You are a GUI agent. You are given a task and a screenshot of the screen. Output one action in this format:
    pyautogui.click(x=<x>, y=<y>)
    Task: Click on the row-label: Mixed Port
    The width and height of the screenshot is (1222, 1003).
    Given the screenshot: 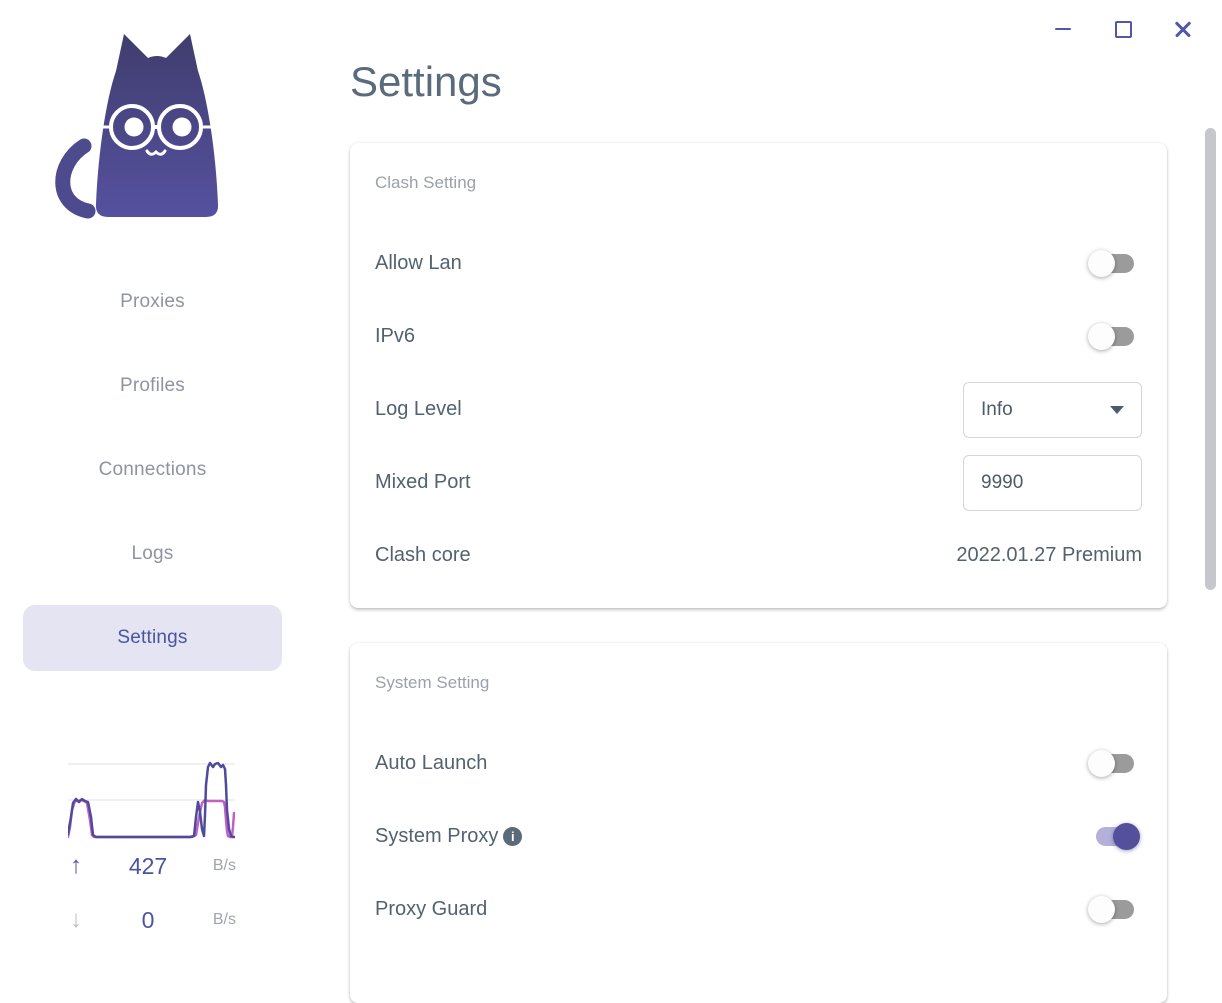 What is the action you would take?
    pyautogui.click(x=423, y=482)
    